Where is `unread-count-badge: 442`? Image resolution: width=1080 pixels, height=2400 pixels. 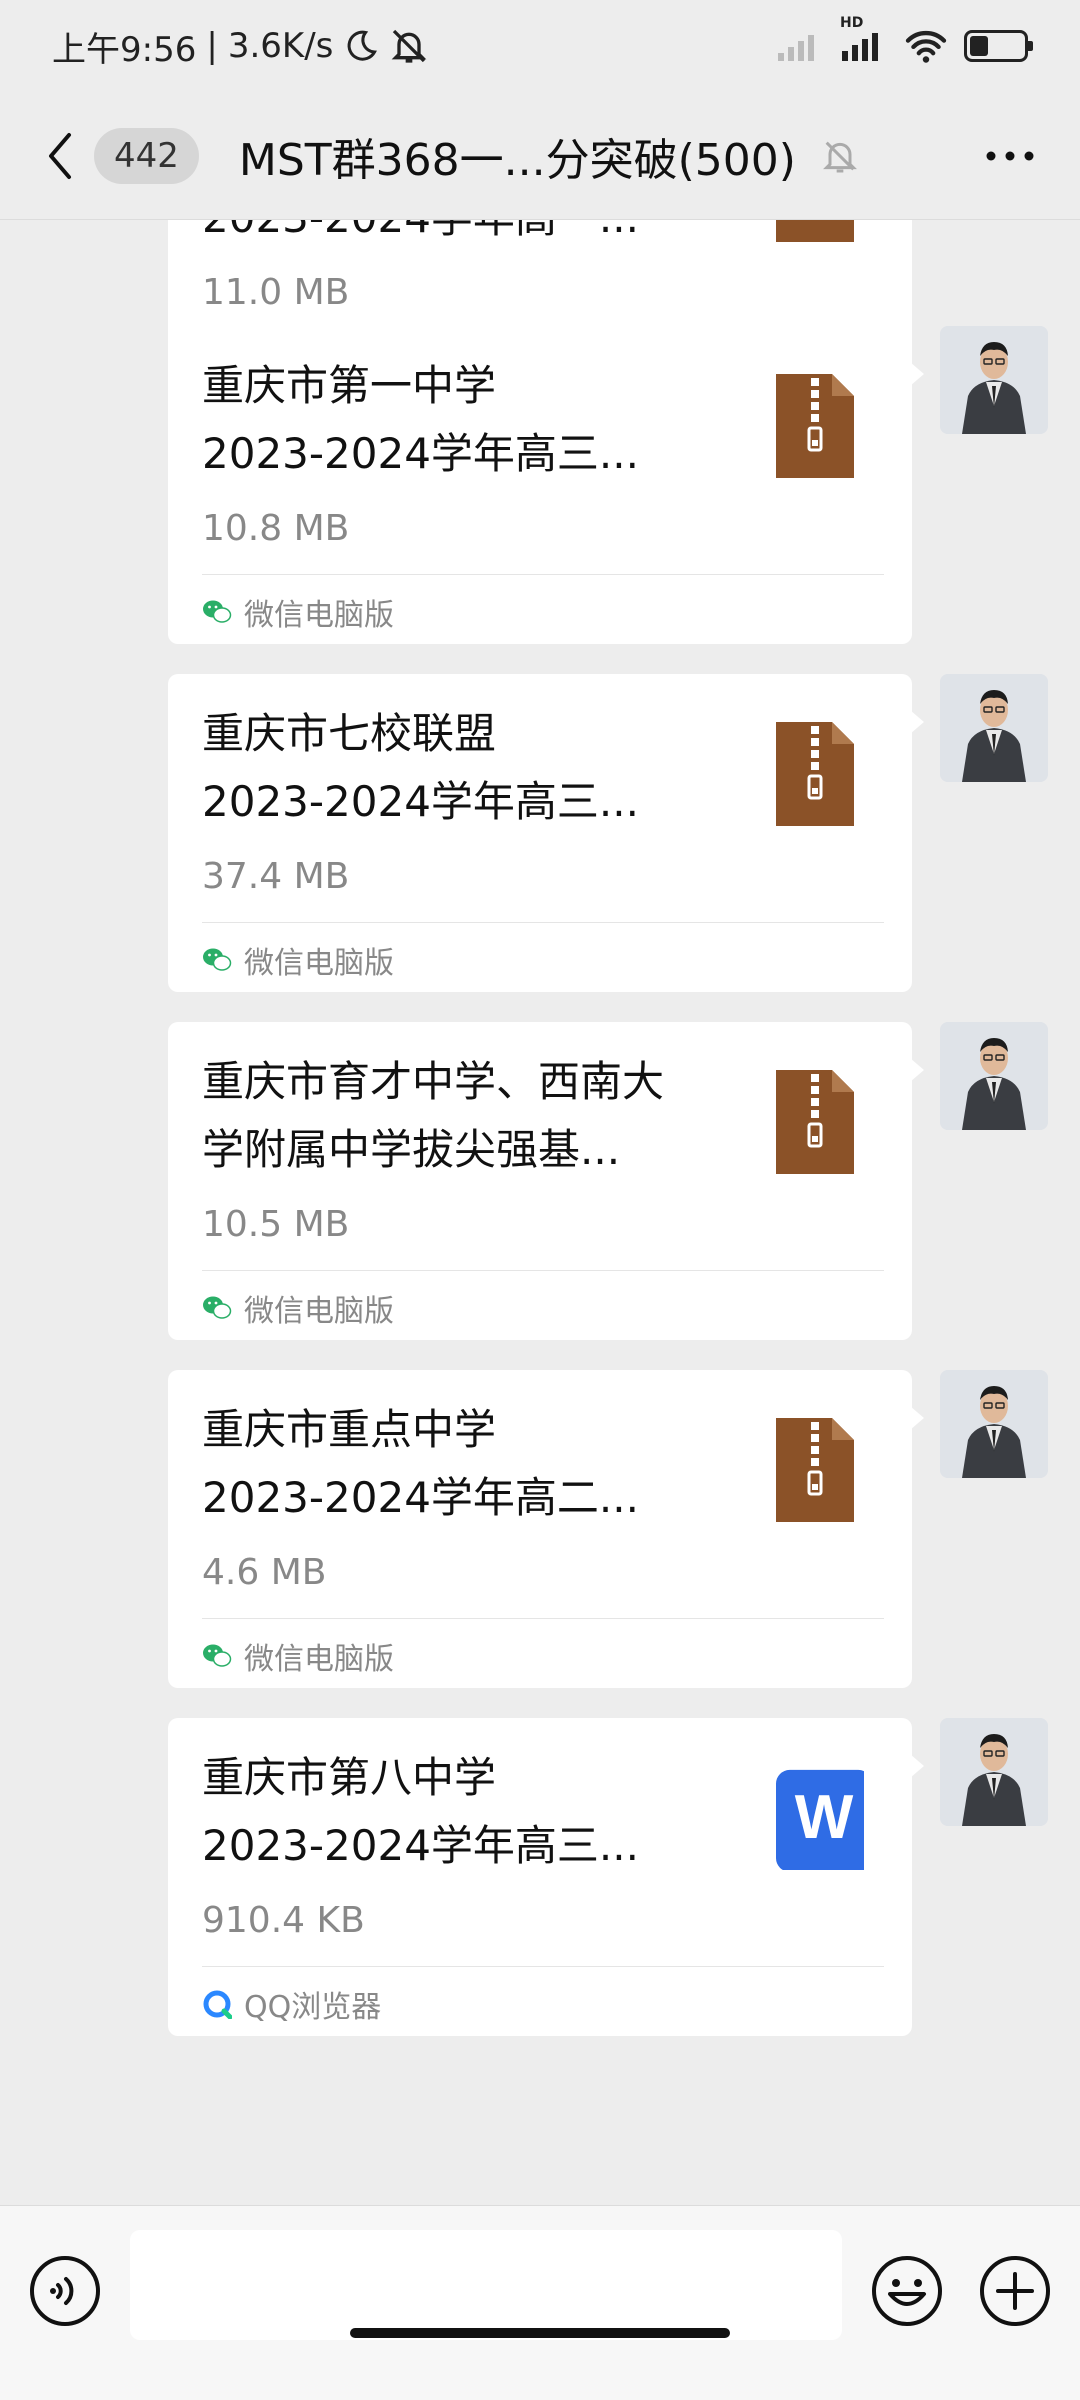
unread-count-badge: 442 is located at coordinates (146, 155).